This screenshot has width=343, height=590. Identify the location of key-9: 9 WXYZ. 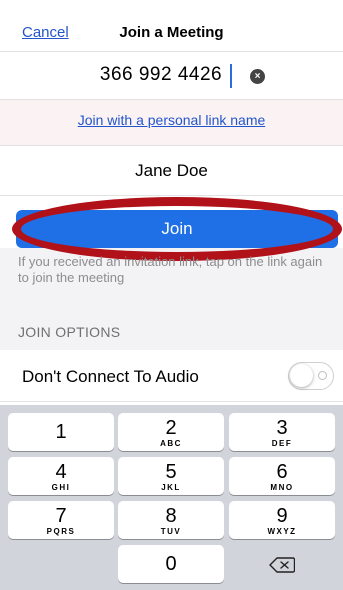
(282, 520).